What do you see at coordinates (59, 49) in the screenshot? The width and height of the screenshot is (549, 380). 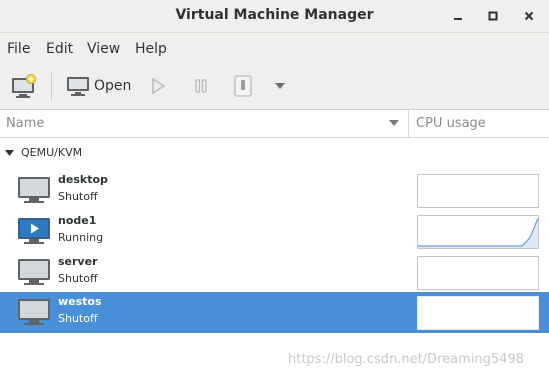 I see `menu-edit: Edit` at bounding box center [59, 49].